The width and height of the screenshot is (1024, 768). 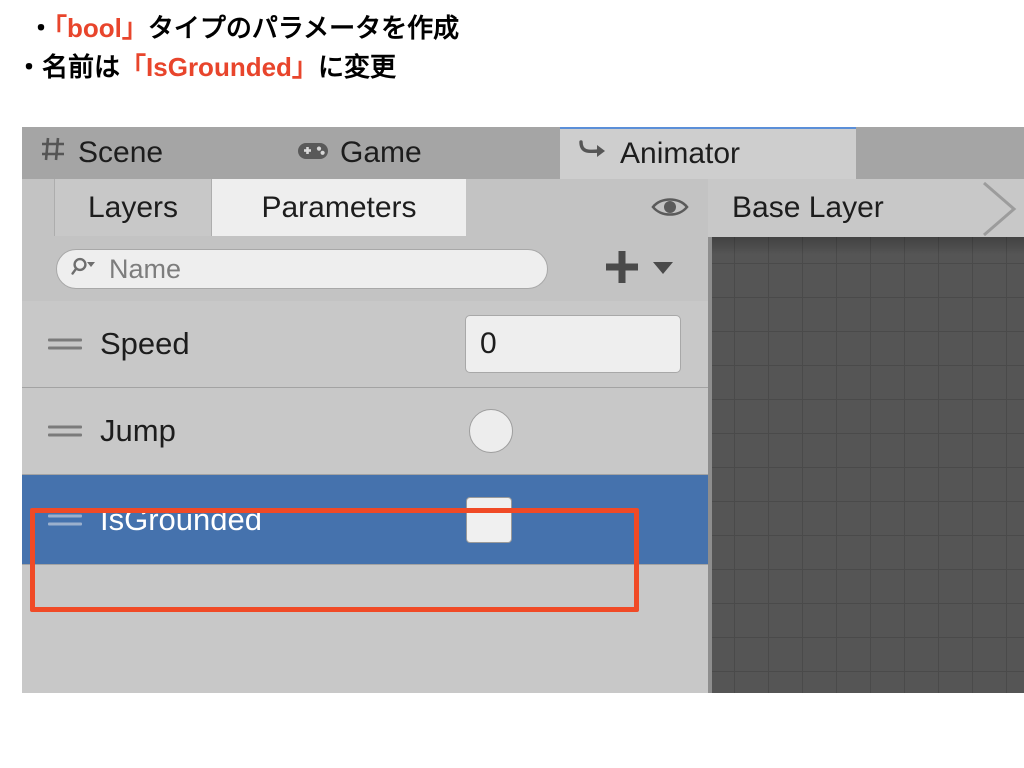 I want to click on gamepad-icon, so click(x=313, y=153).